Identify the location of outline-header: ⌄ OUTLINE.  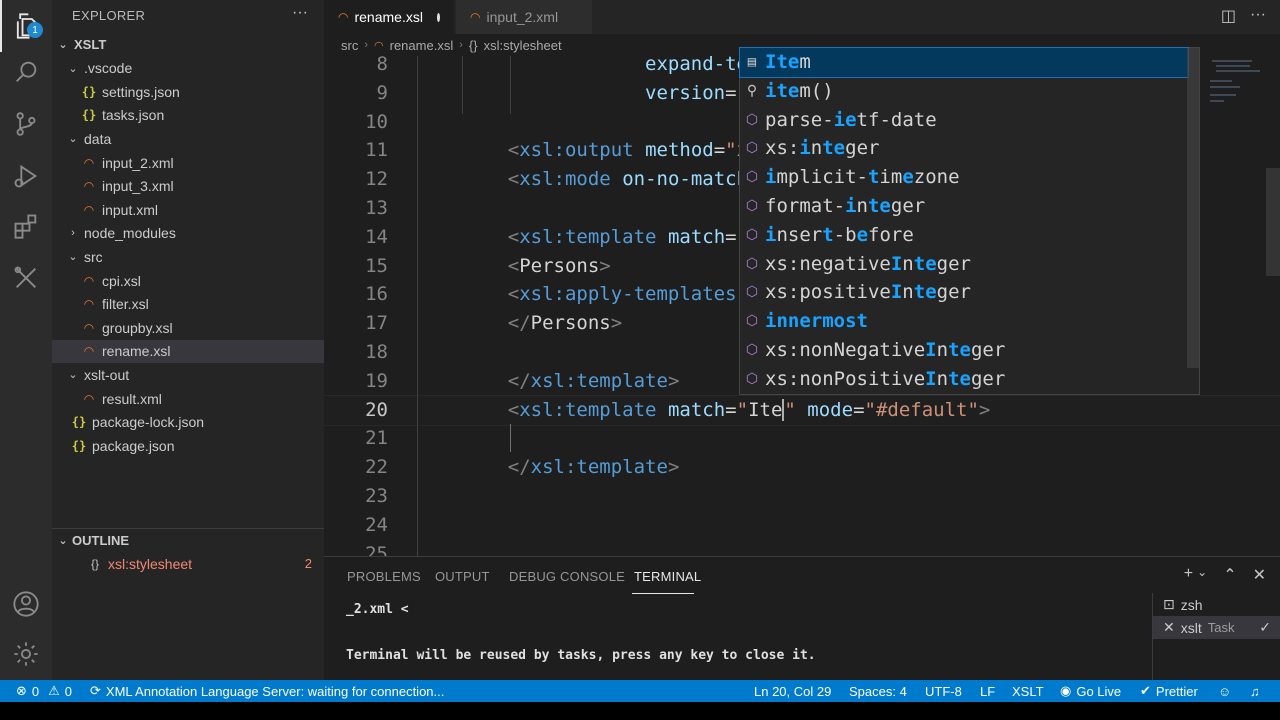
(188, 540).